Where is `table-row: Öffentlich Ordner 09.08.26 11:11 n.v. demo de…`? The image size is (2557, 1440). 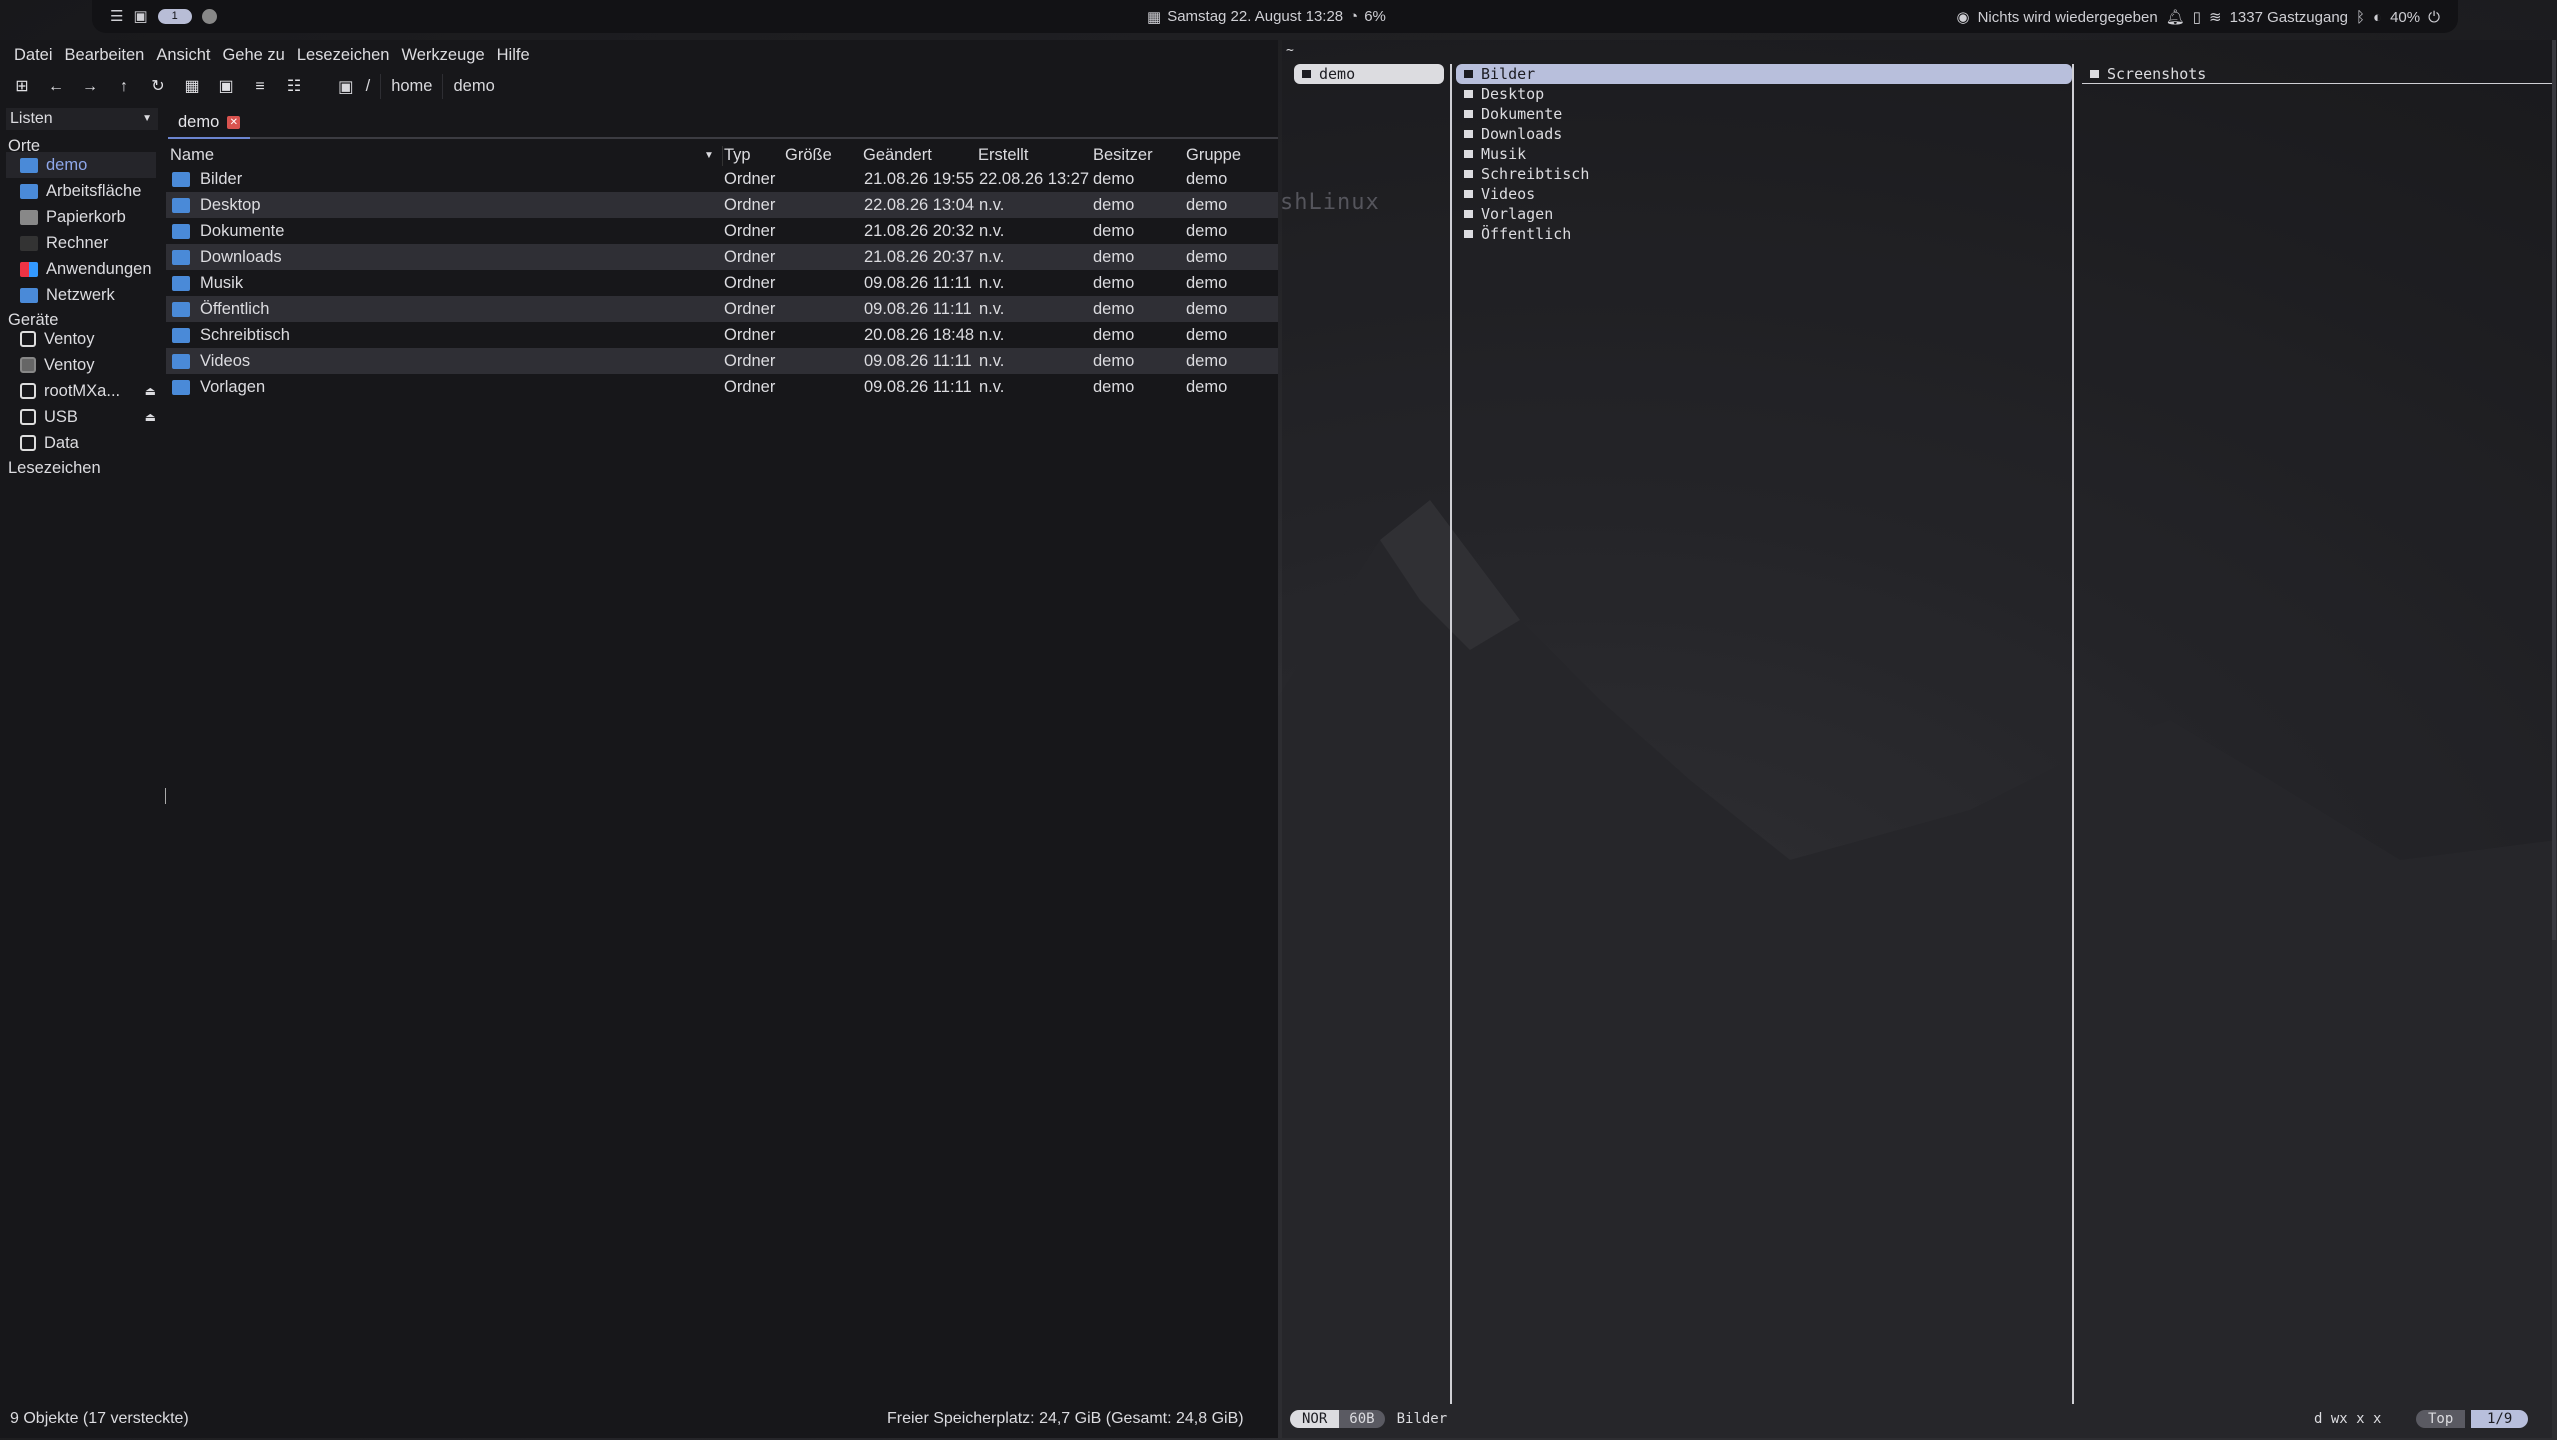
table-row: Öffentlich Ordner 09.08.26 11:11 n.v. demo de… is located at coordinates (722, 309).